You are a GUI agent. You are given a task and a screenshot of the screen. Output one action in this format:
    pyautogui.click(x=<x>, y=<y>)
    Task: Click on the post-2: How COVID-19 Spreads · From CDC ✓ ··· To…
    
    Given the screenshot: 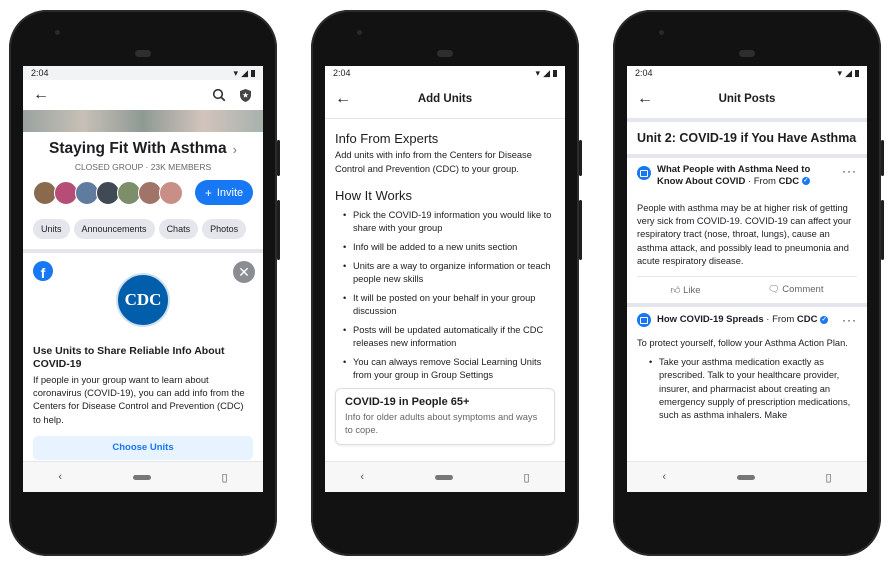 What is the action you would take?
    pyautogui.click(x=747, y=364)
    